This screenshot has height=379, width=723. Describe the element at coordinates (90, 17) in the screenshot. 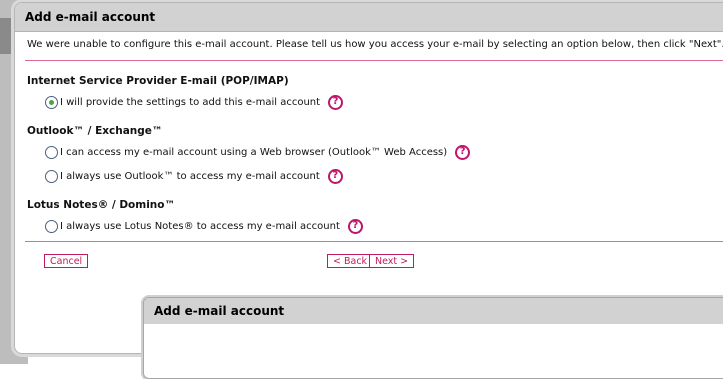

I see `dialog-title: Add e-mail account` at that location.